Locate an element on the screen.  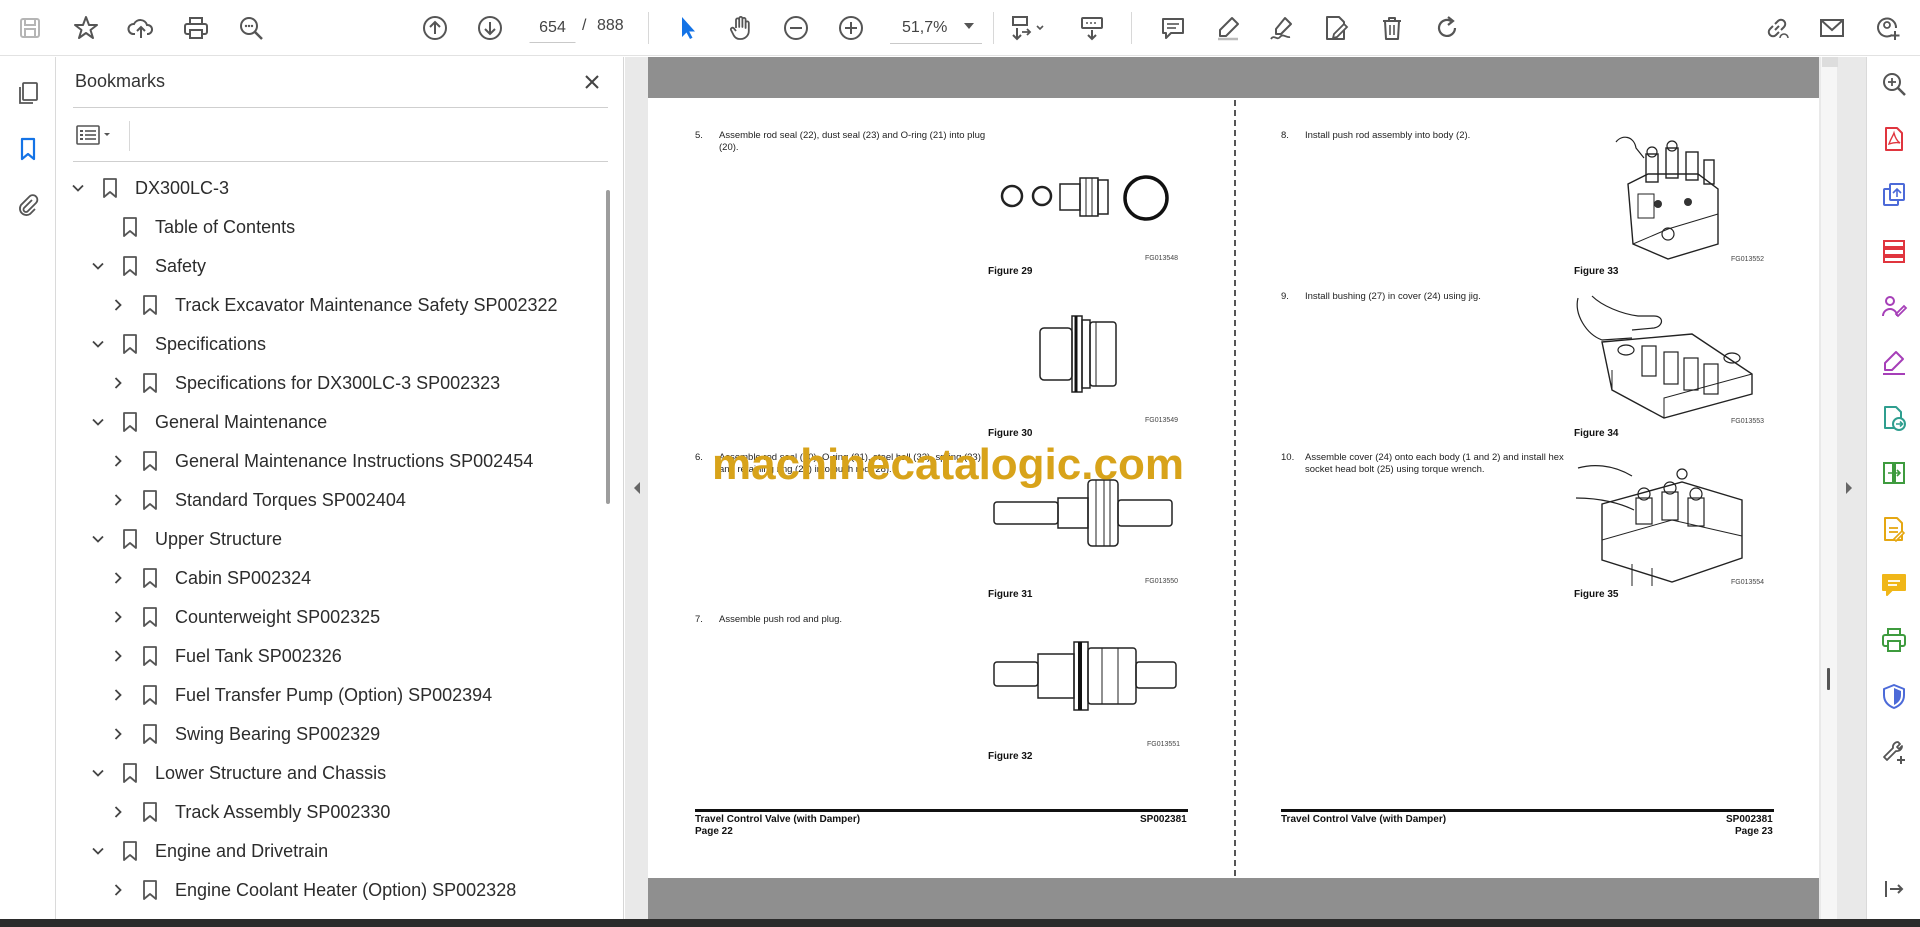
chevron-left-icon is located at coordinates (637, 488).